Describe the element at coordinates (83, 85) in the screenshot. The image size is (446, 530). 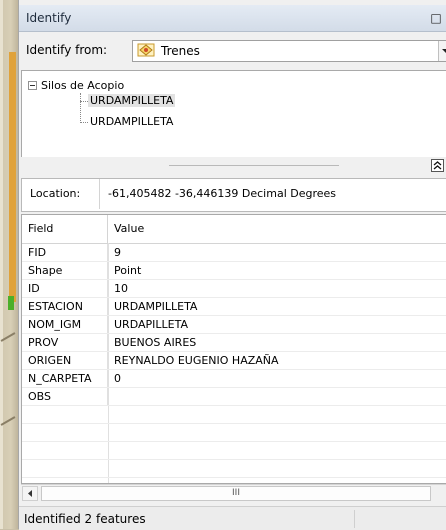
I see `tree-group-label: Silos de Acopio` at that location.